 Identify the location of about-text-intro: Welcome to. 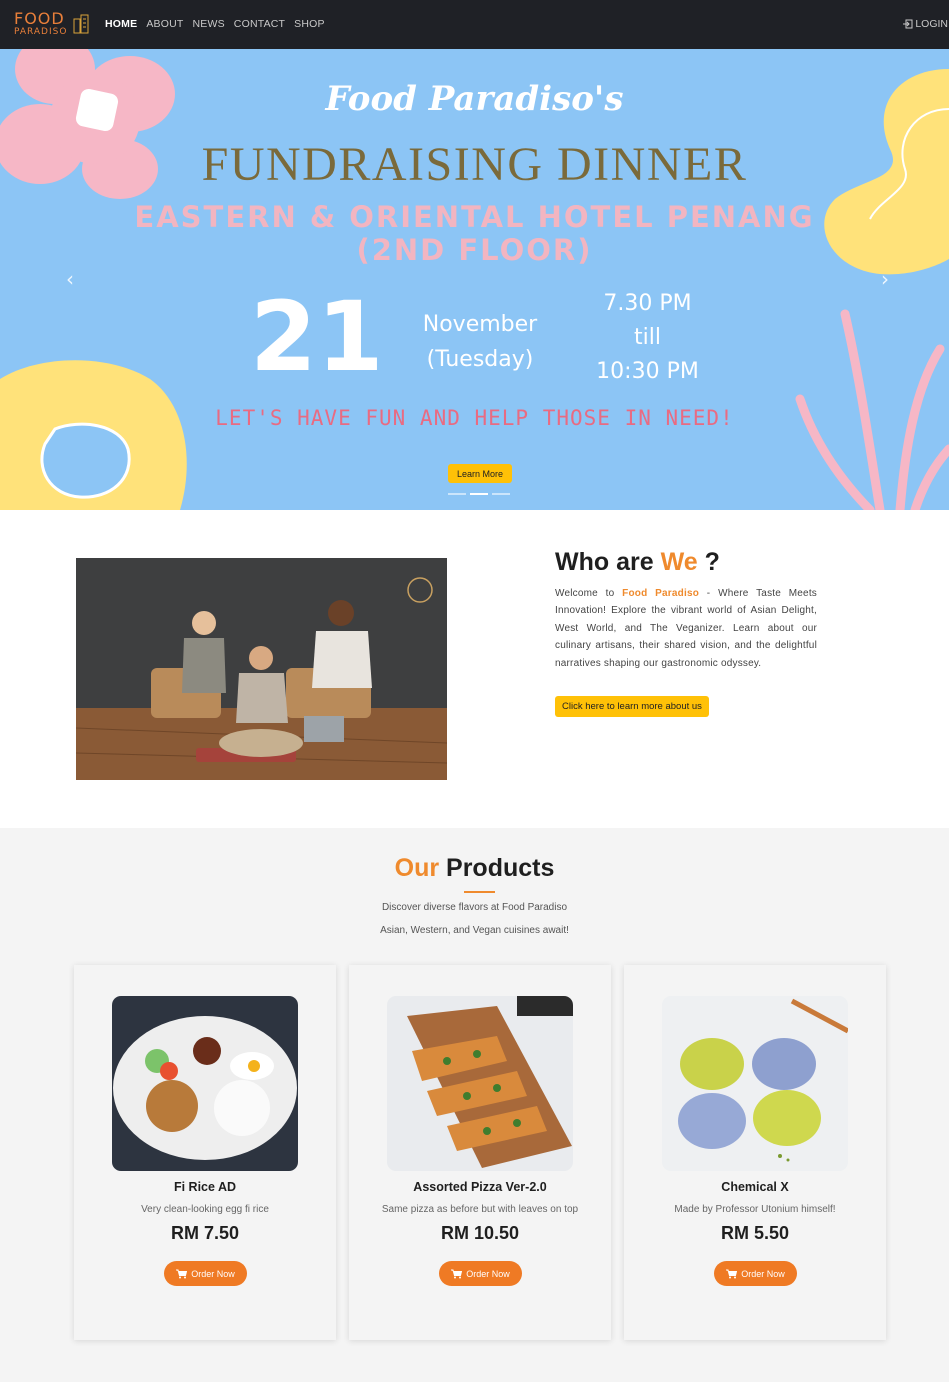
(589, 593).